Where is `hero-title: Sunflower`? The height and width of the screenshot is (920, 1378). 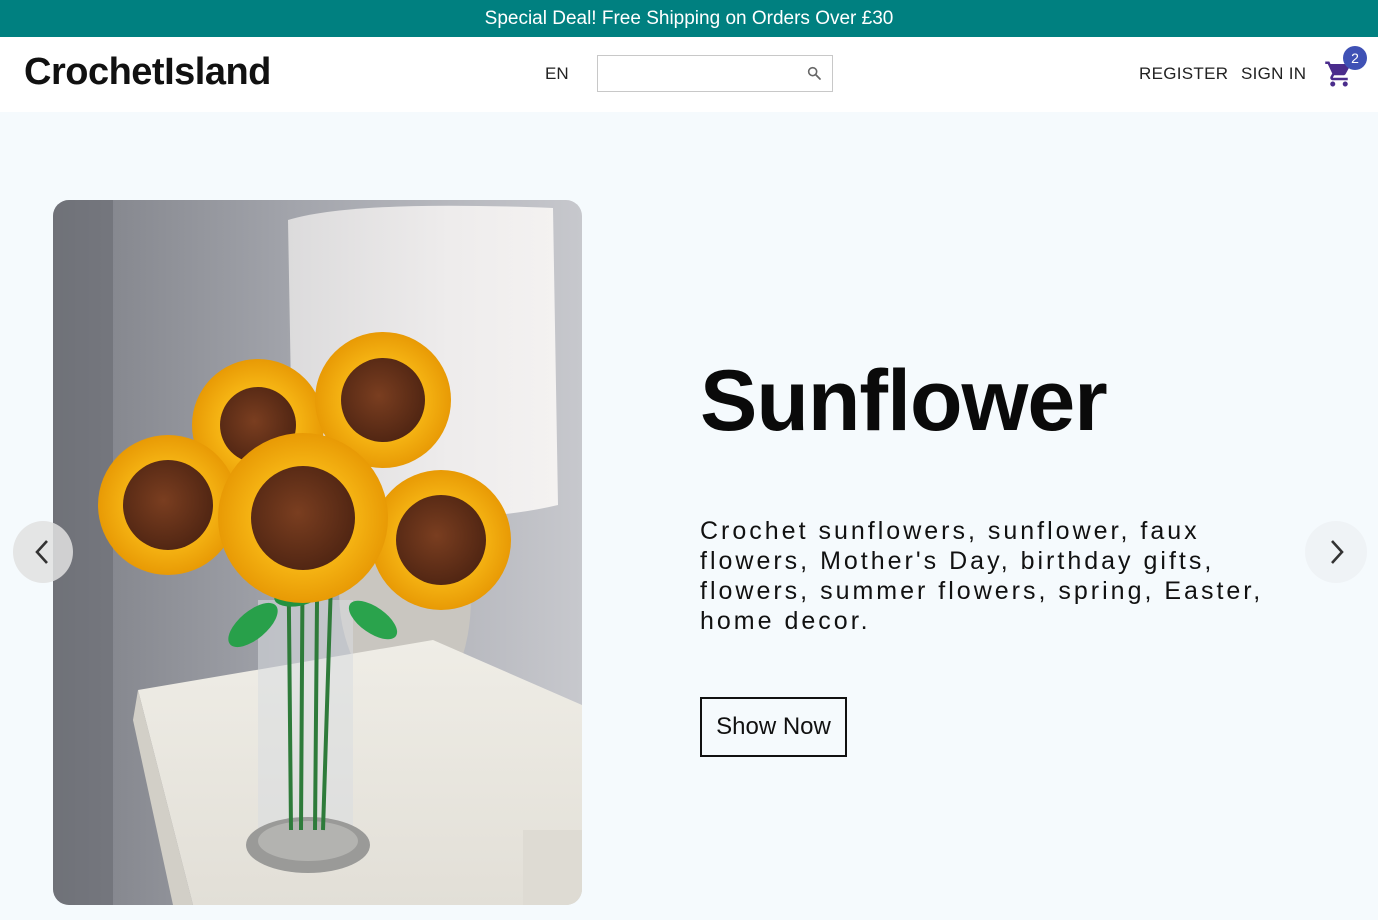 hero-title: Sunflower is located at coordinates (904, 401).